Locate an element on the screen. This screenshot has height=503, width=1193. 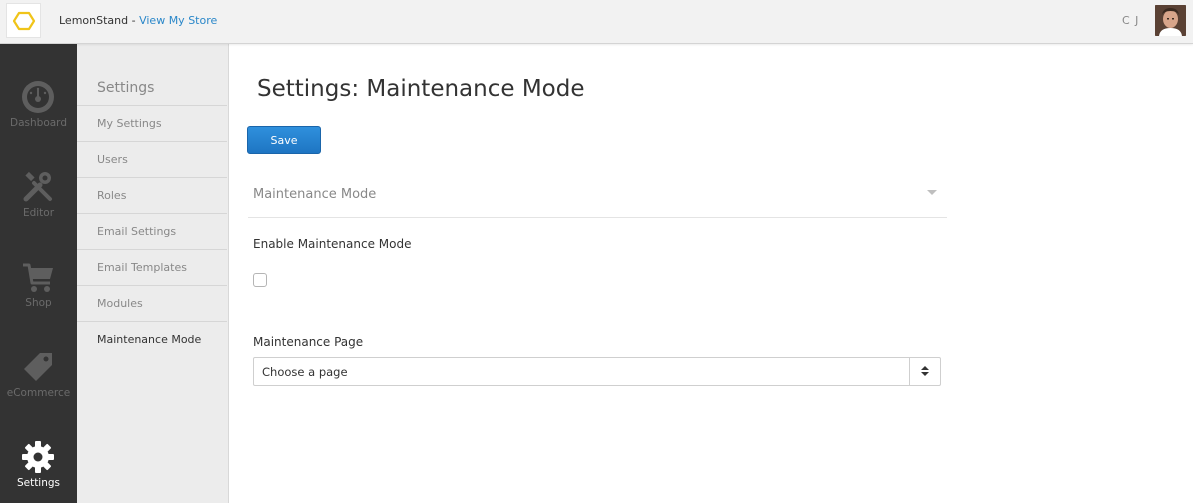
nav-item-editor: Editor is located at coordinates (38, 179).